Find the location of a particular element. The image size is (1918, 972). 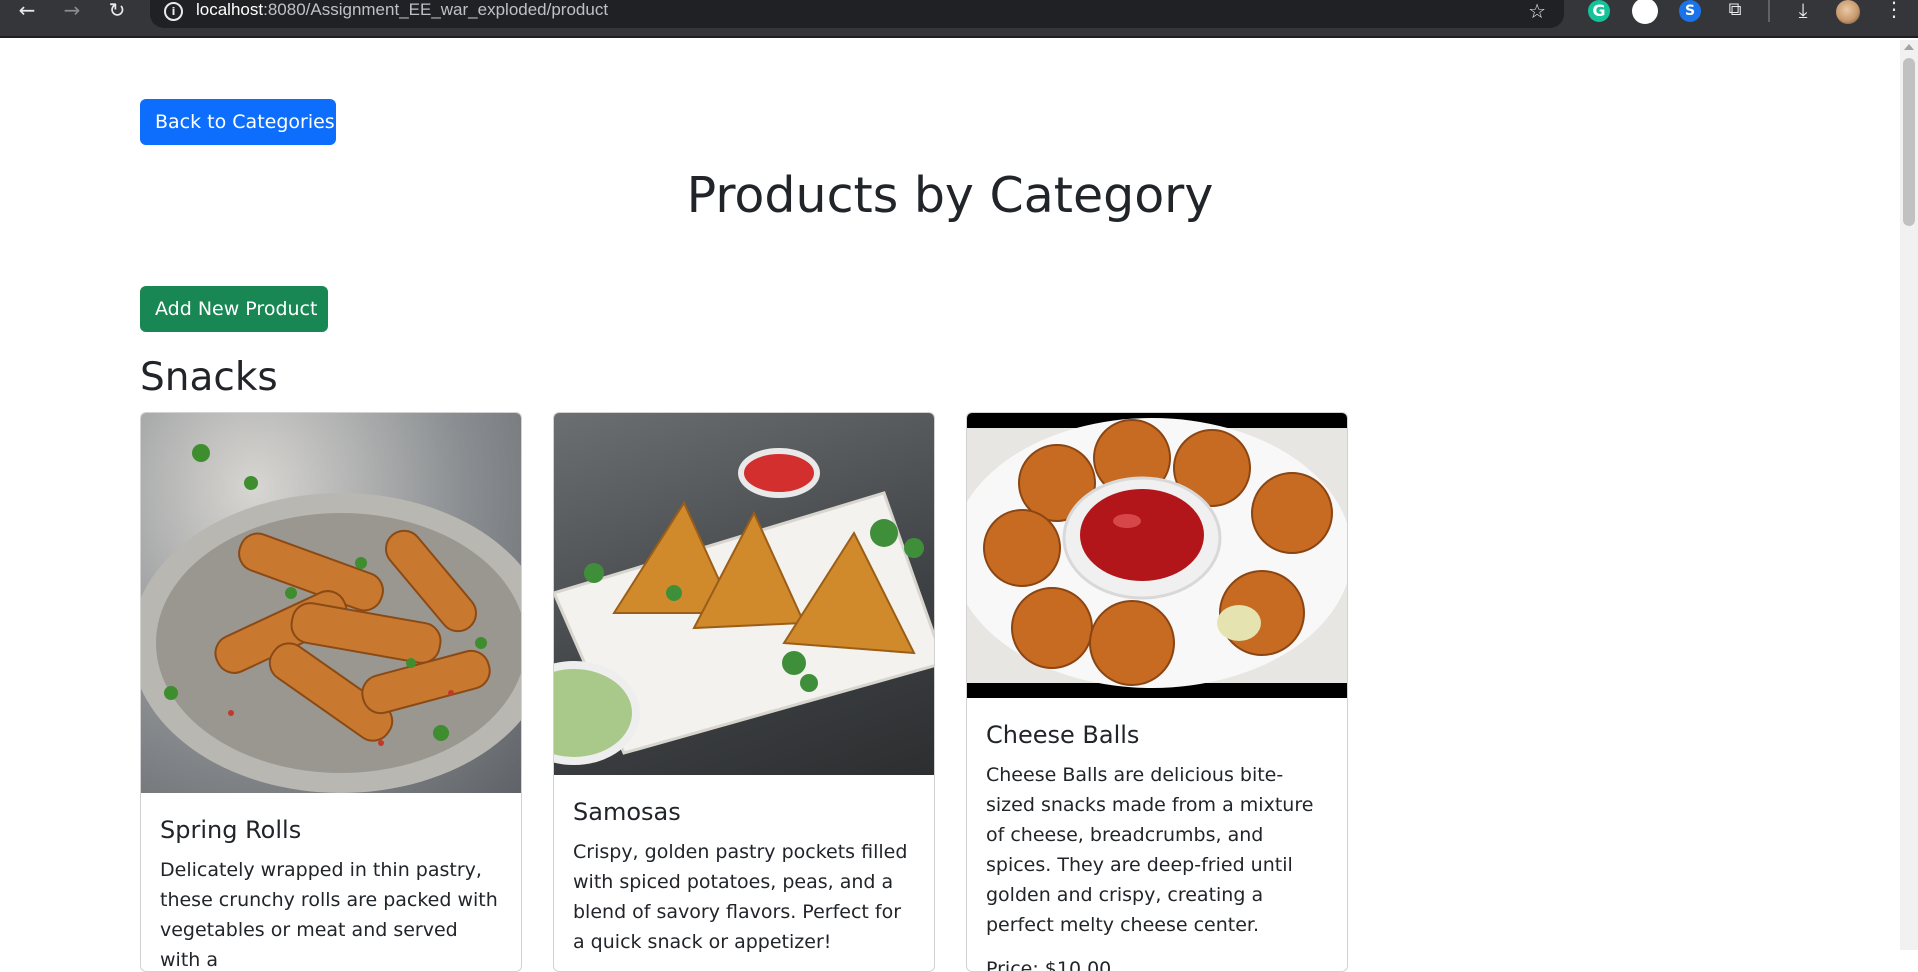

grammarly-extension-icon: G is located at coordinates (1599, 11).